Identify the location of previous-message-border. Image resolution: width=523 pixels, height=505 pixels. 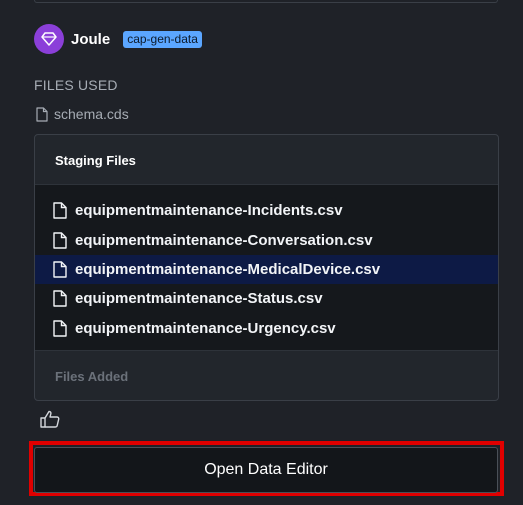
(266, 1).